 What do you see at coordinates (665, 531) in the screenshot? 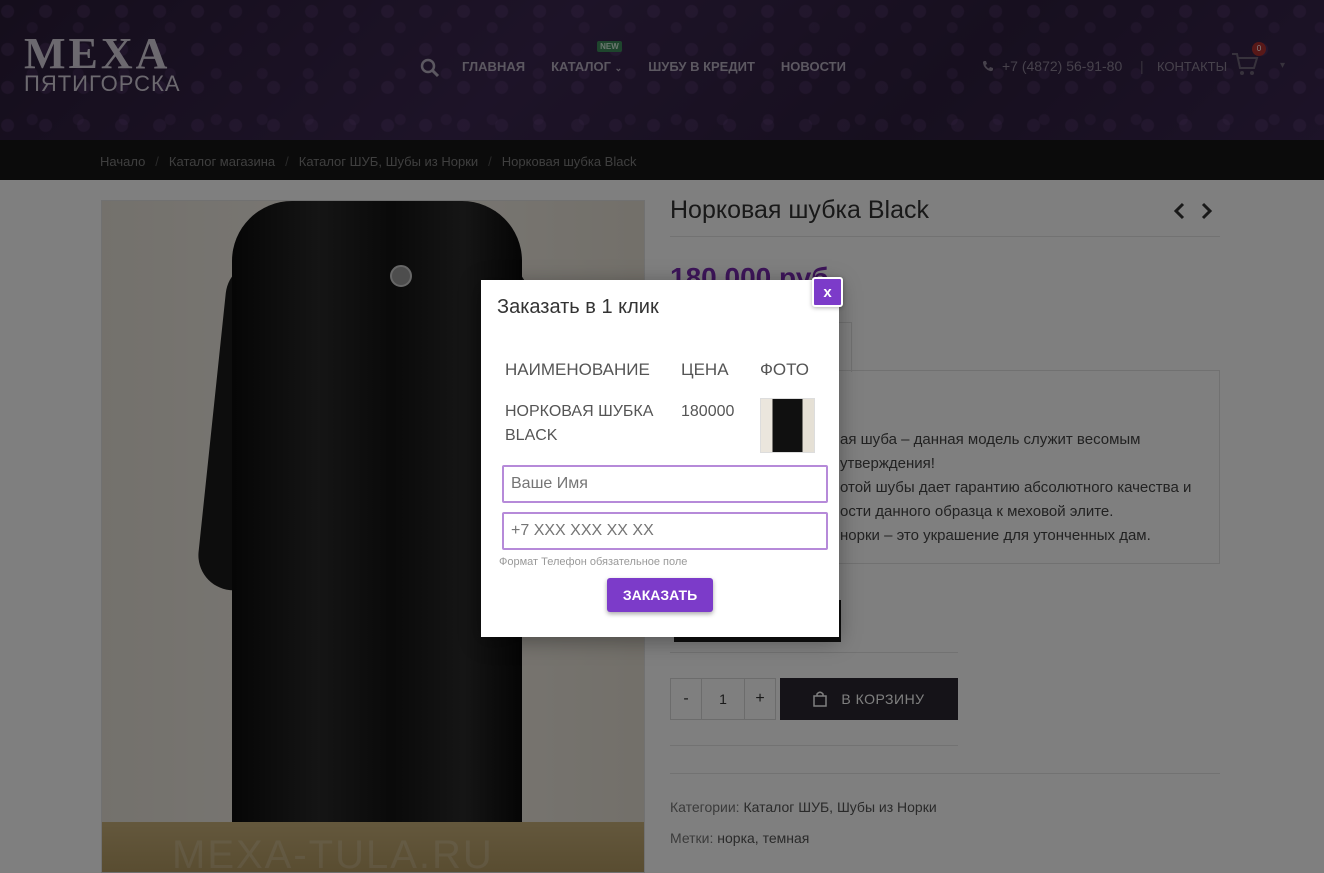
I see `phone-input` at bounding box center [665, 531].